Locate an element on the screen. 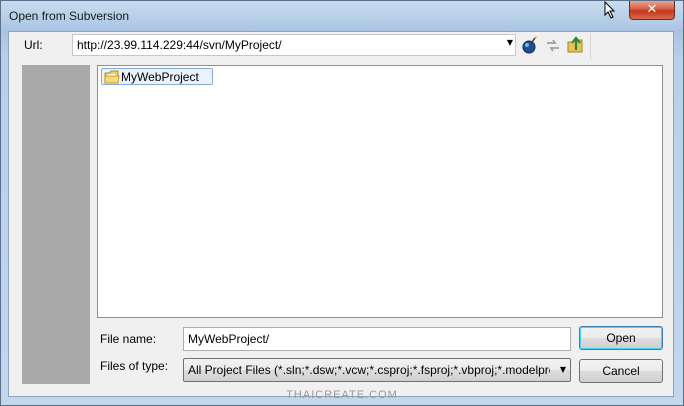 The width and height of the screenshot is (684, 406). toolbar-divider is located at coordinates (590, 46).